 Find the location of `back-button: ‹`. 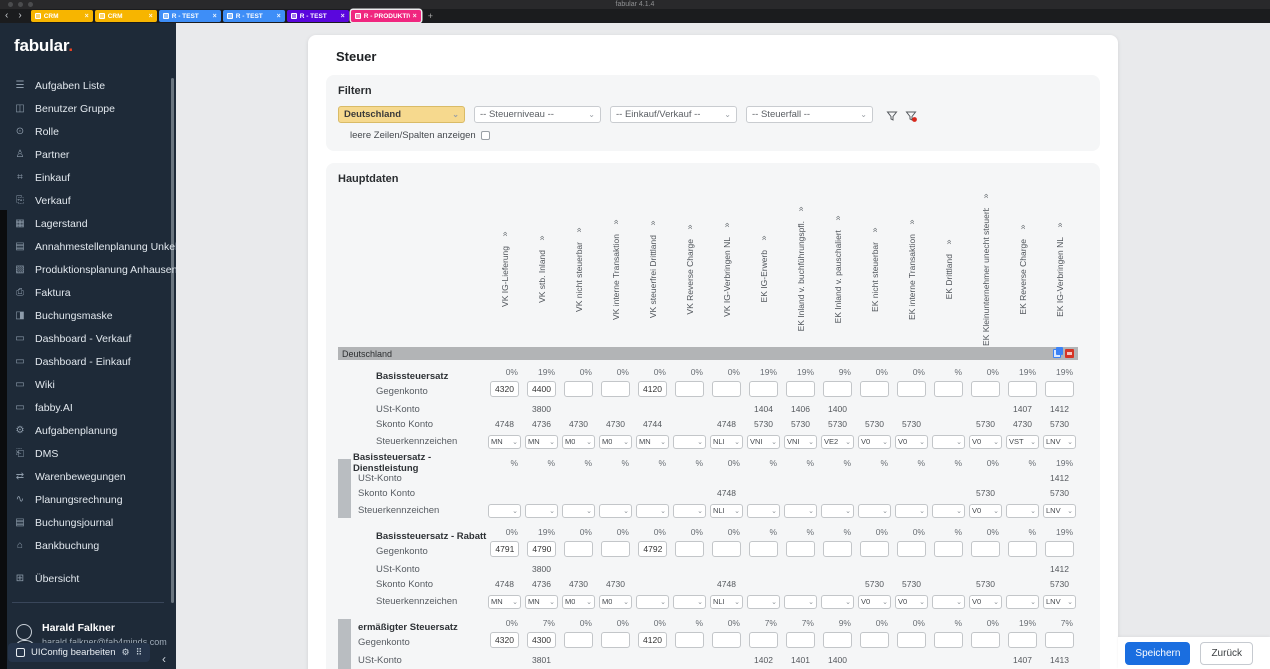

back-button: ‹ is located at coordinates (6, 16).